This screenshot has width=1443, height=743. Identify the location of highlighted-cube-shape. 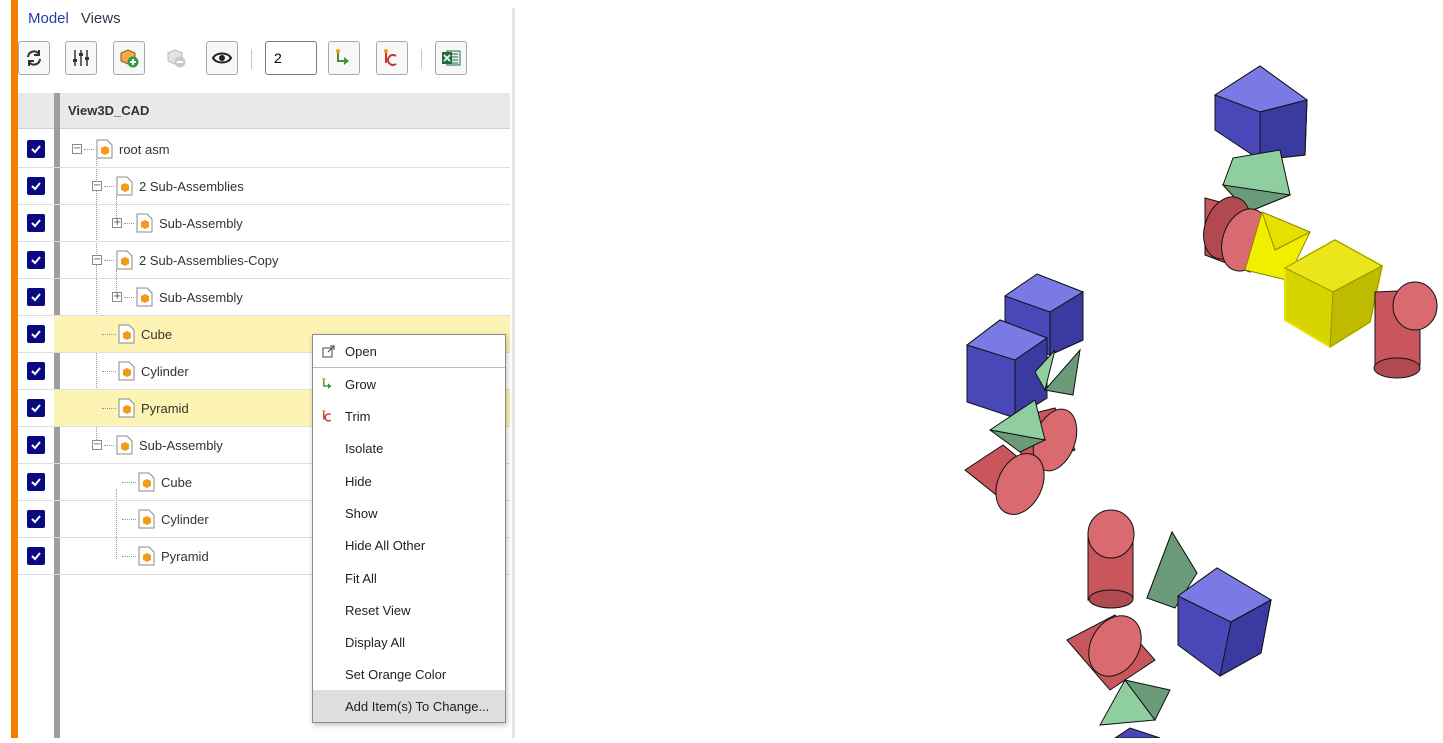
(1333, 293).